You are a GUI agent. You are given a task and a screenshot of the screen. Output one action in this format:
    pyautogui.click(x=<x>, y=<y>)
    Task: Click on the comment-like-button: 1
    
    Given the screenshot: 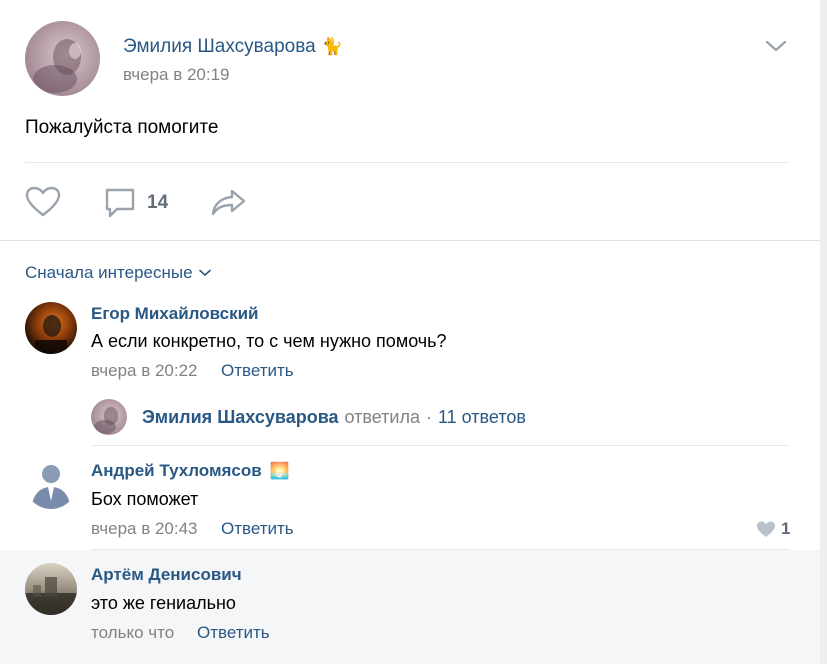 What is the action you would take?
    pyautogui.click(x=773, y=529)
    